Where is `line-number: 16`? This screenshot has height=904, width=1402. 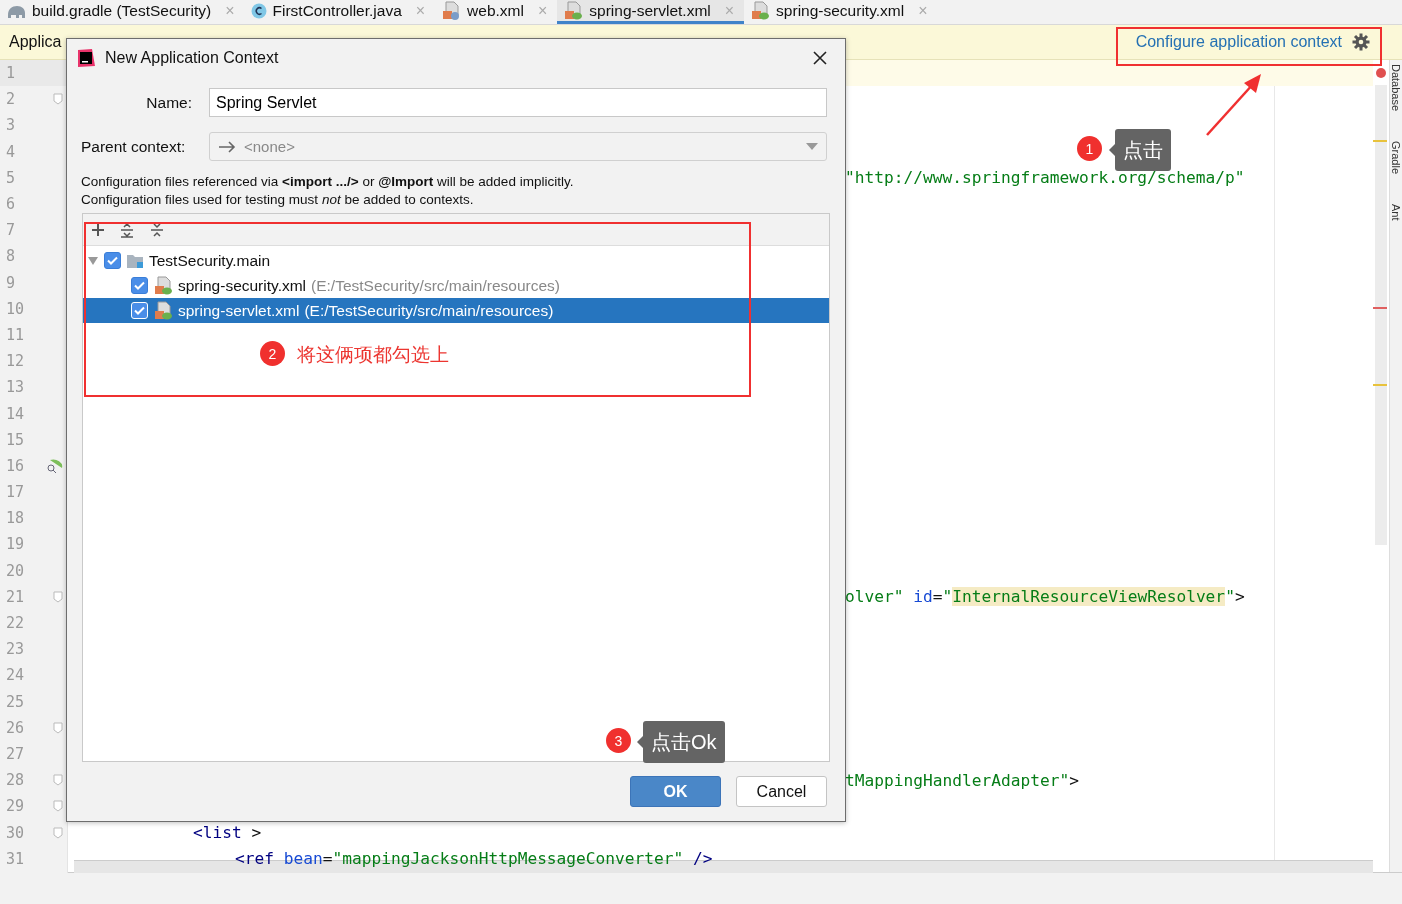
line-number: 16 is located at coordinates (15, 465).